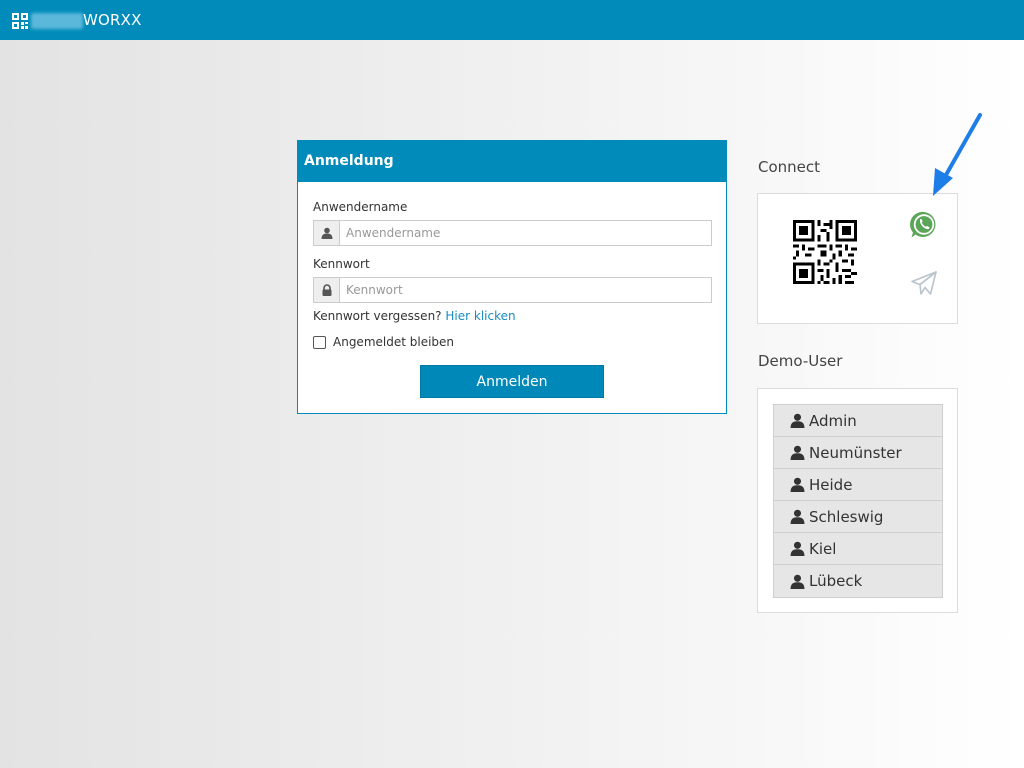  I want to click on qr-code-icon, so click(825, 252).